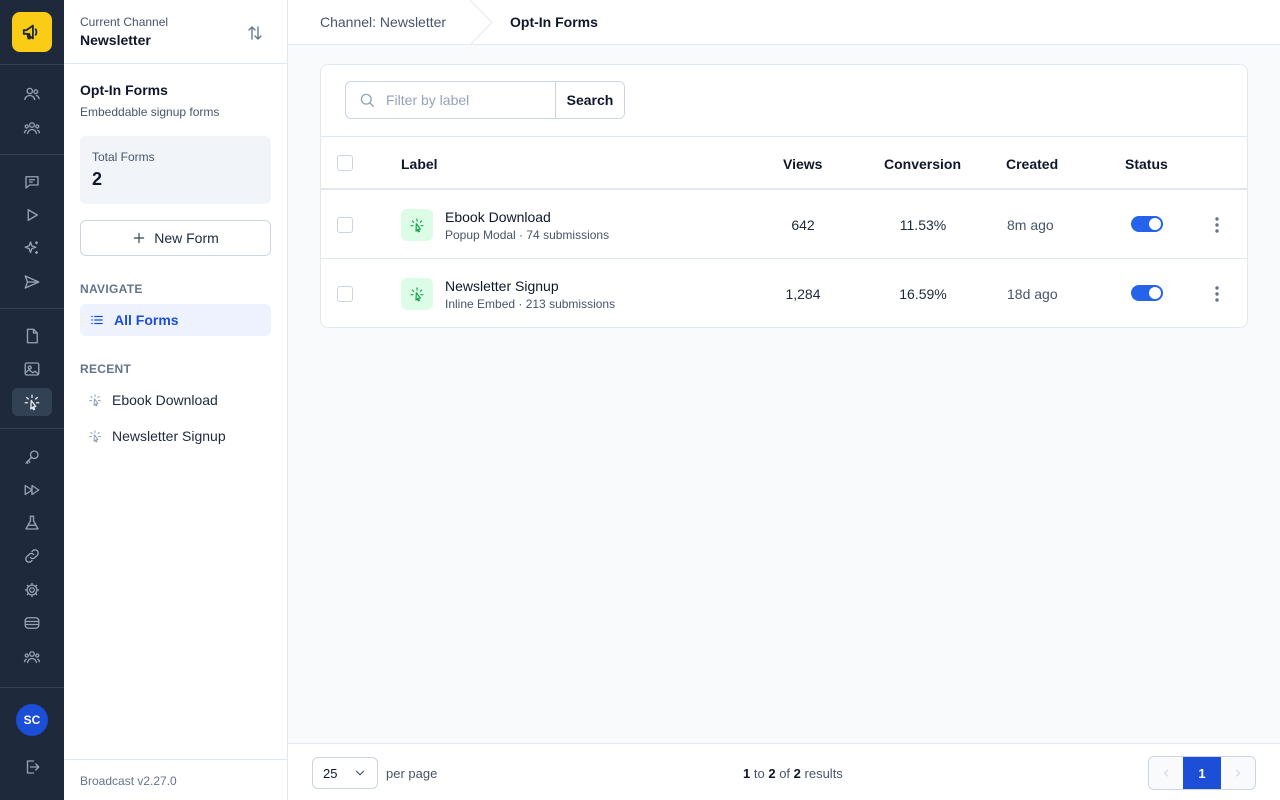 Image resolution: width=1280 pixels, height=800 pixels. What do you see at coordinates (32, 720) in the screenshot?
I see `avatar: SC` at bounding box center [32, 720].